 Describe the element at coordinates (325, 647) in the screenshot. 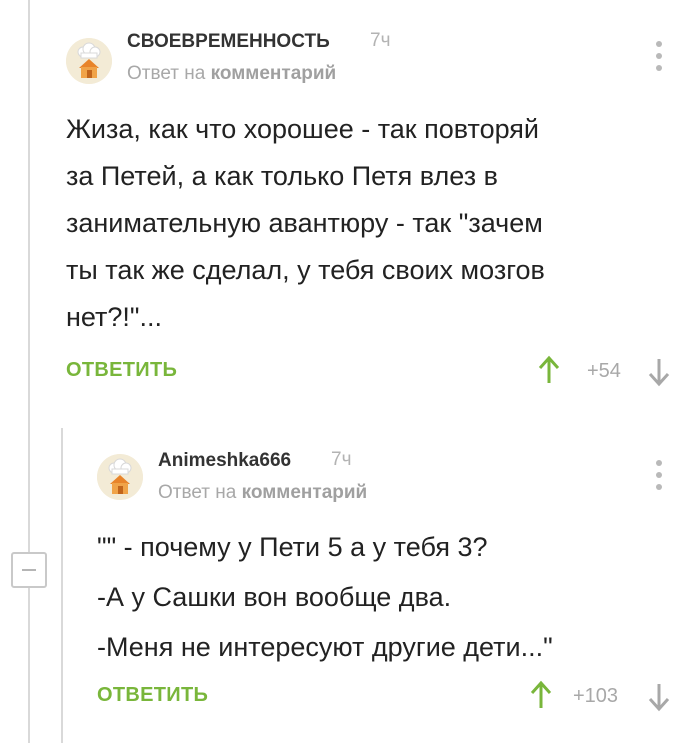

I see `comment-text-line: -Меня не интересуют другие дети..."` at that location.